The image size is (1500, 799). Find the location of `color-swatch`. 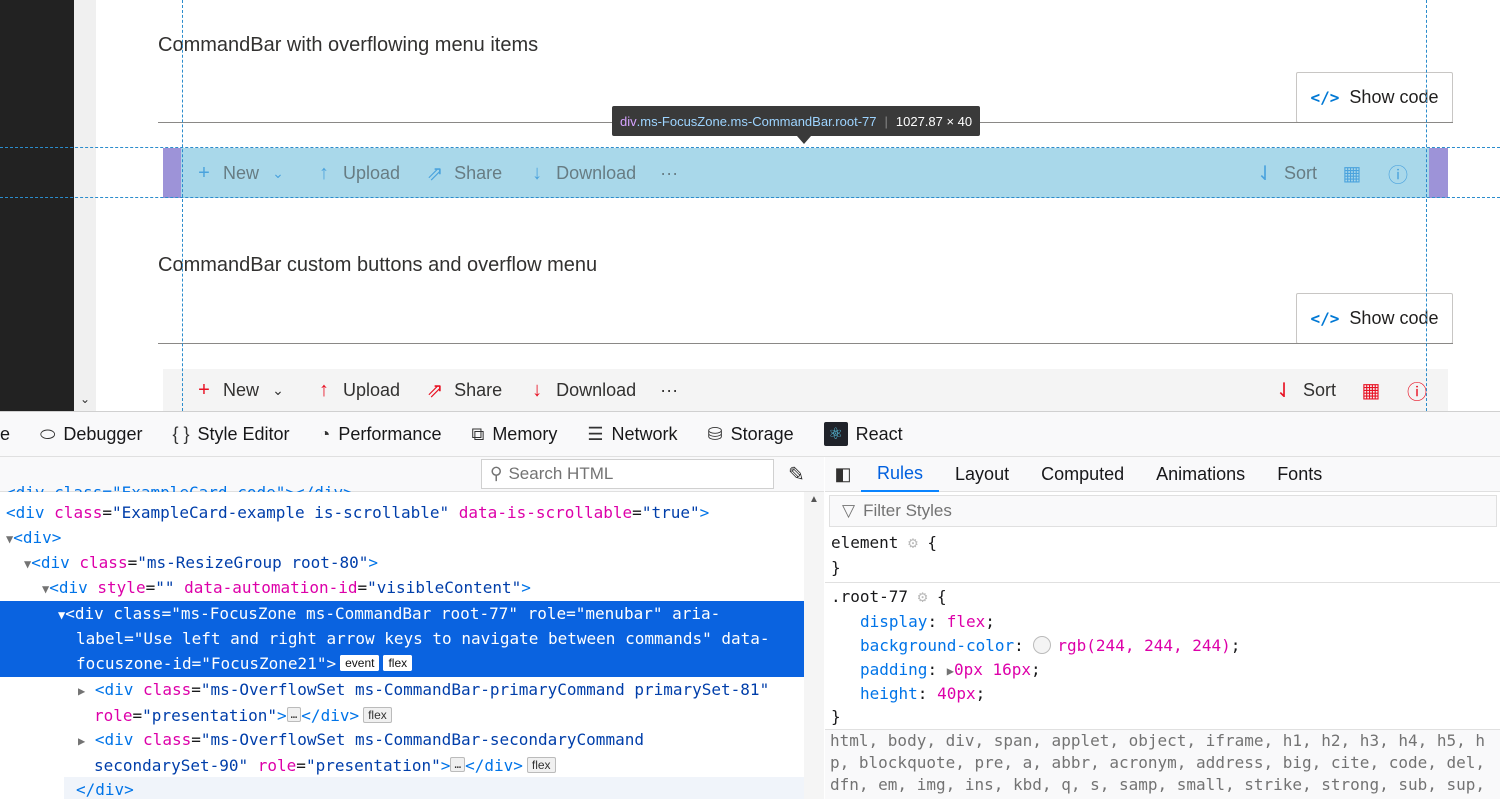

color-swatch is located at coordinates (1042, 645).